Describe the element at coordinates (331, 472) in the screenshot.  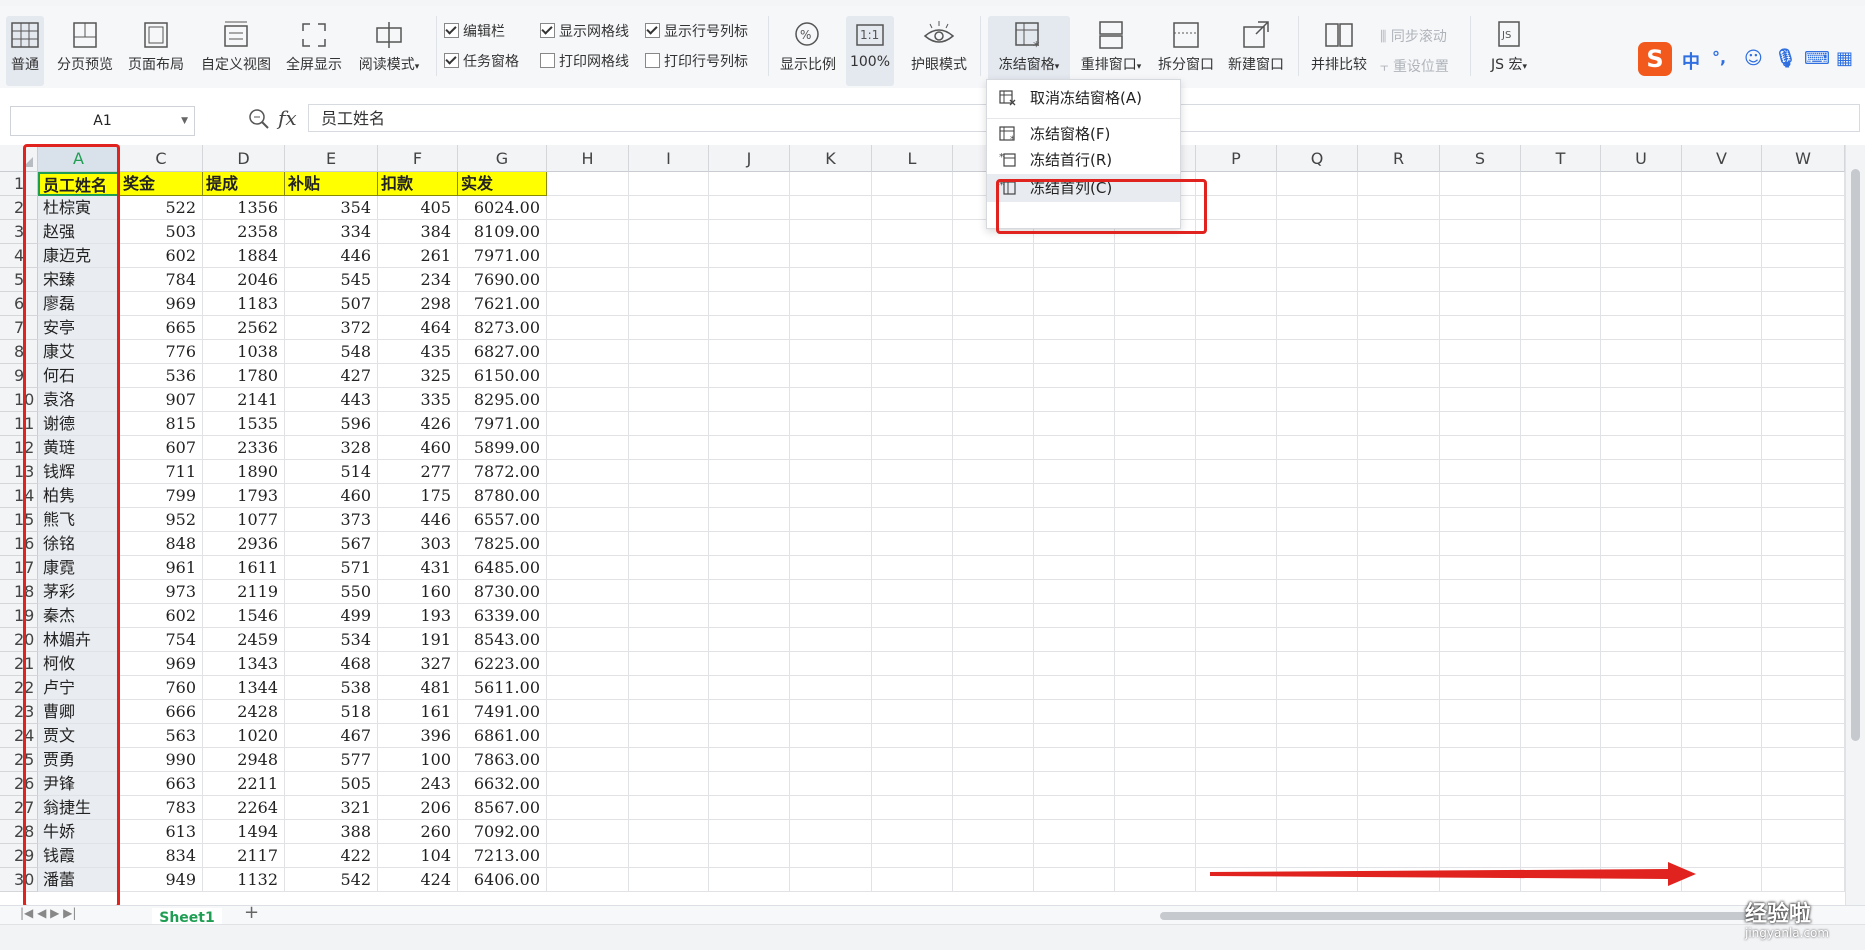
I see `grid-cell: 514` at that location.